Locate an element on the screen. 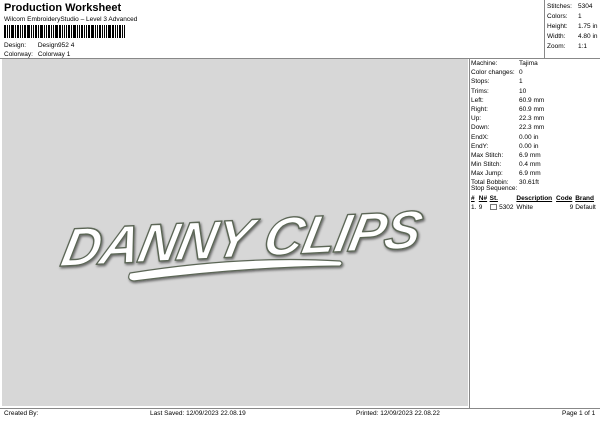 The image size is (600, 424). info-label: Machine: is located at coordinates (484, 63).